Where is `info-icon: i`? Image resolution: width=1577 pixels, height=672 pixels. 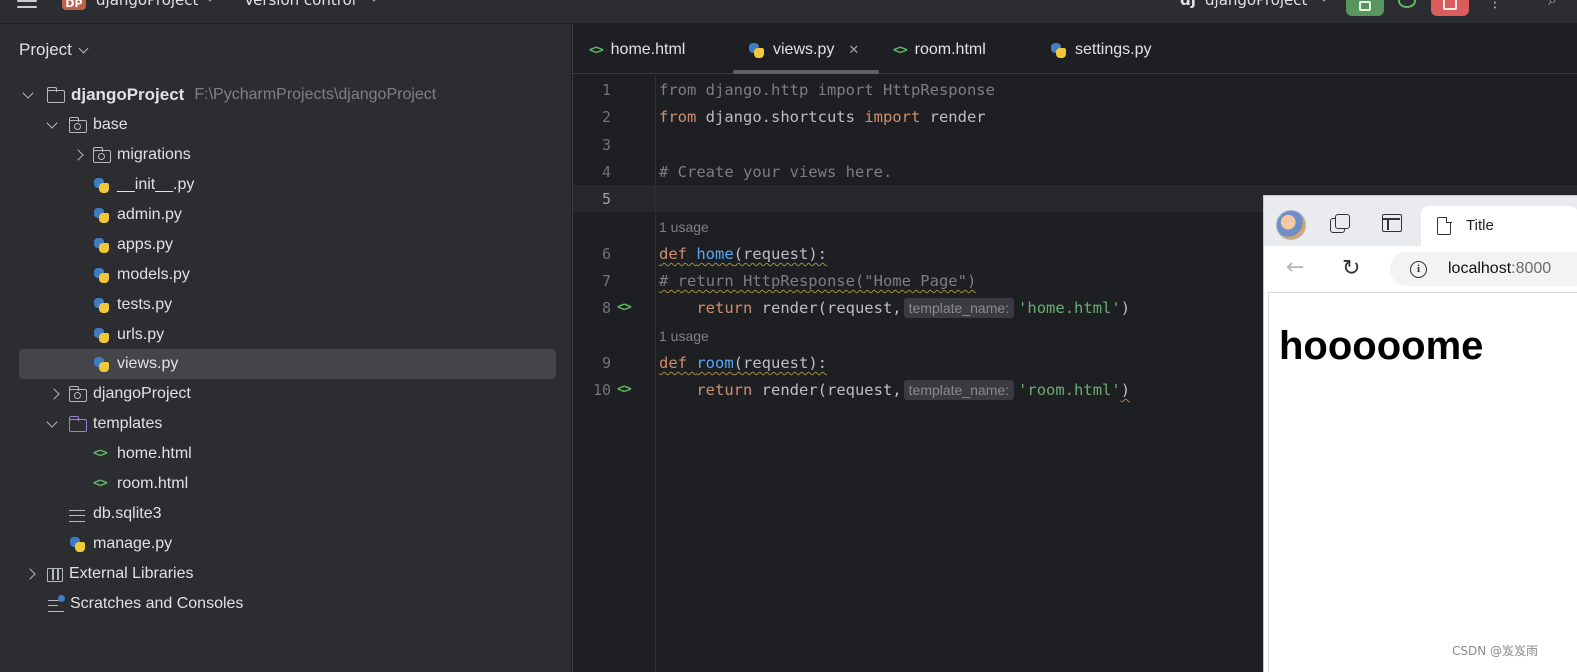
info-icon: i is located at coordinates (1418, 269).